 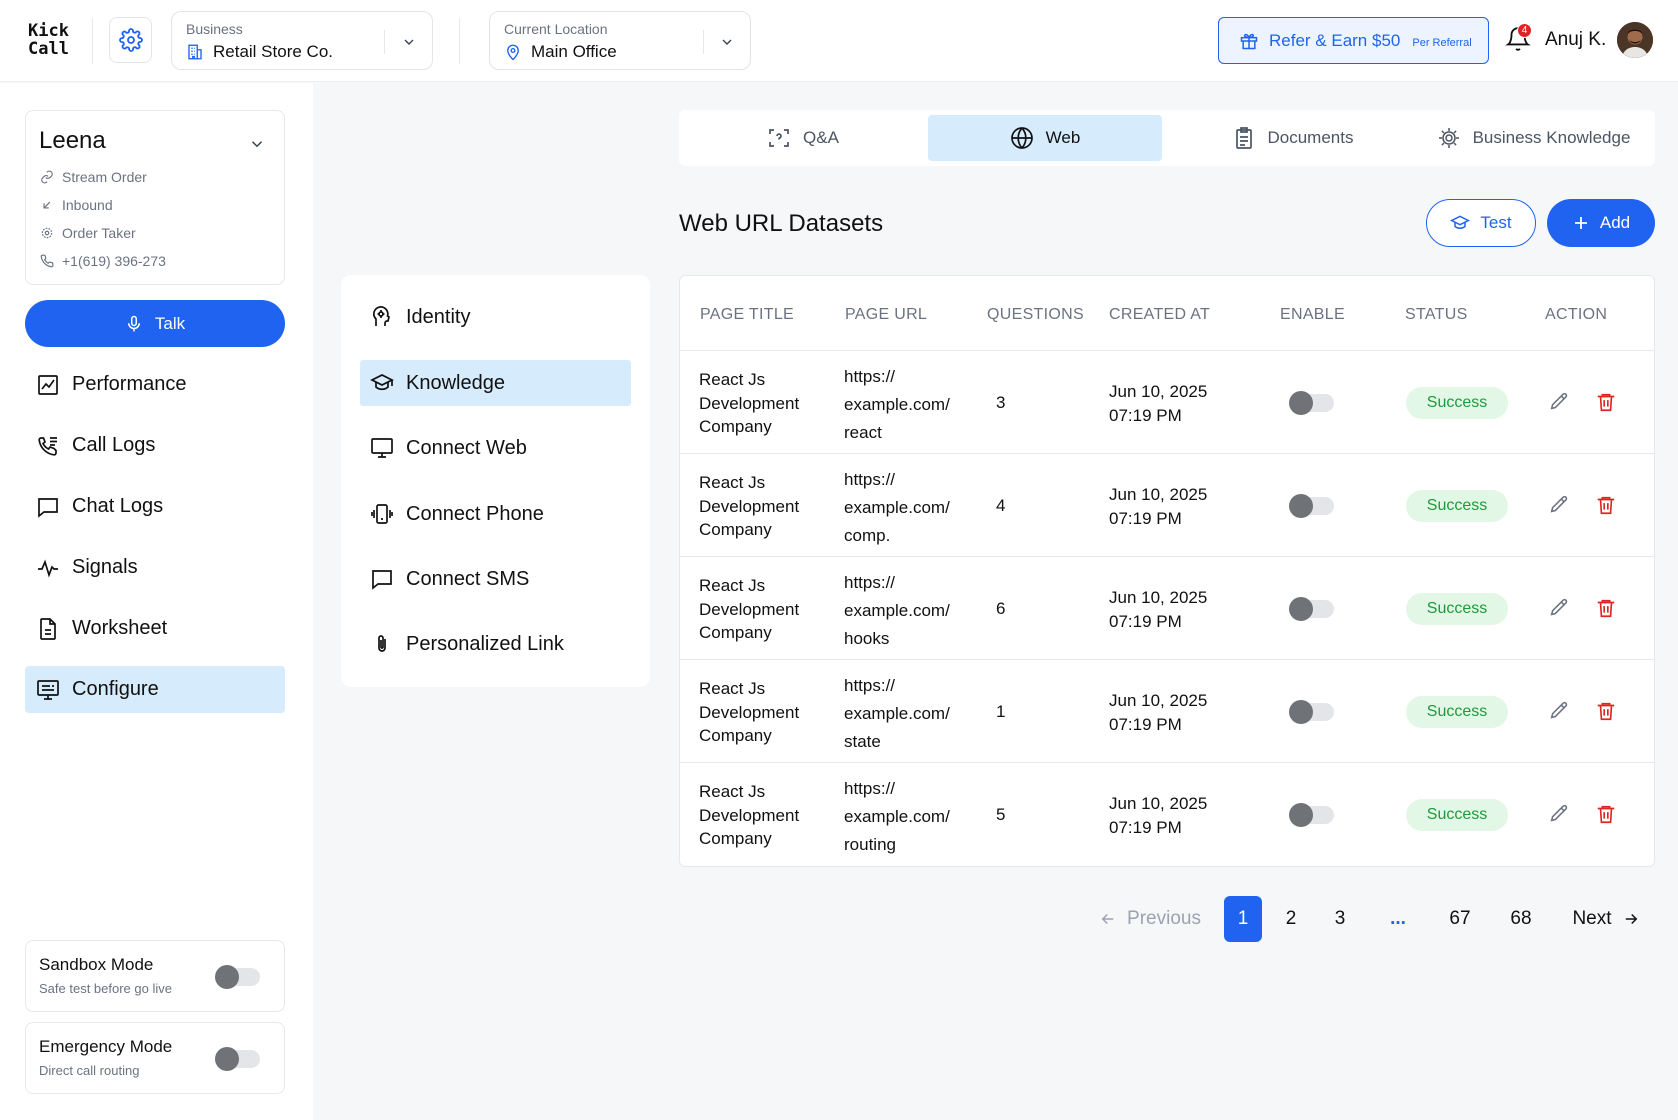 What do you see at coordinates (1160, 314) in the screenshot?
I see `column-header: CREATED AT` at bounding box center [1160, 314].